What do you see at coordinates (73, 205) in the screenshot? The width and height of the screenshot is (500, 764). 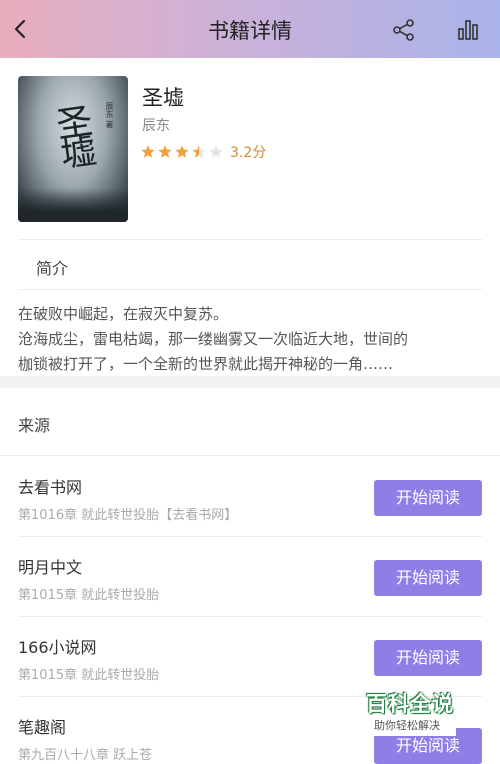 I see `cover-shading` at bounding box center [73, 205].